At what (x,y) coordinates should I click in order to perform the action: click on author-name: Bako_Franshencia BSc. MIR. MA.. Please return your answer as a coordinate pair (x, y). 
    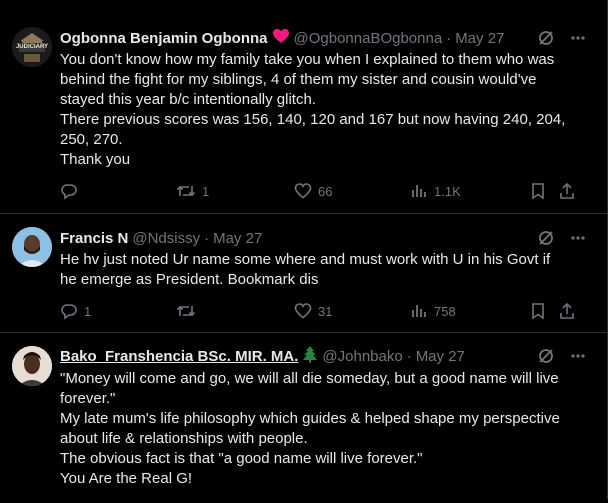
    Looking at the image, I should click on (179, 356).